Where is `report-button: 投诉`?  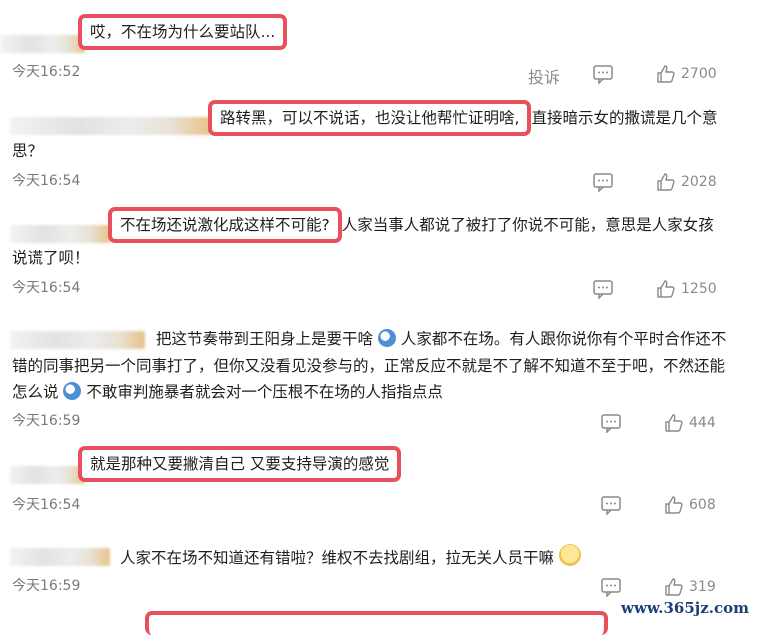
report-button: 投诉 is located at coordinates (544, 76).